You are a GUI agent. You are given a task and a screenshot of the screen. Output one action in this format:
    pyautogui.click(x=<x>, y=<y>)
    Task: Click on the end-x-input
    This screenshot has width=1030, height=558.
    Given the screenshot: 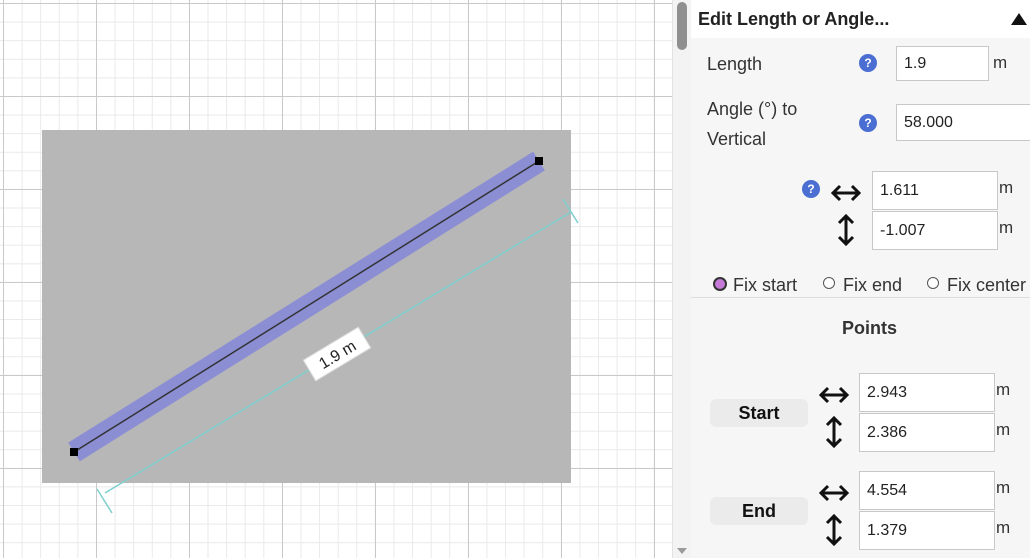 What is the action you would take?
    pyautogui.click(x=927, y=490)
    